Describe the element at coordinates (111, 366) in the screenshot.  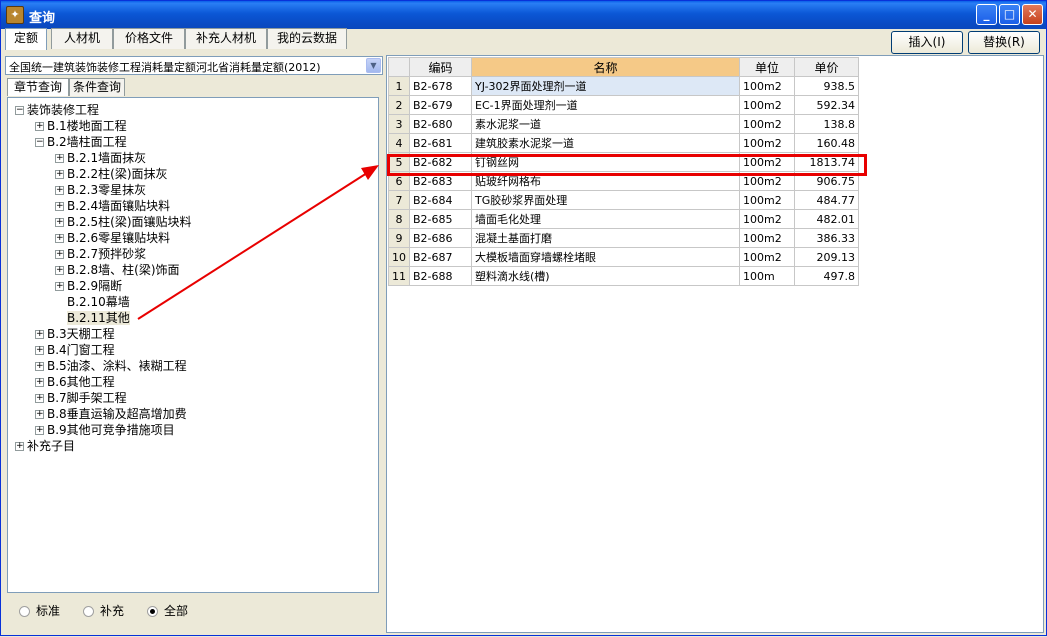
I see `tree-node: + B.5油漆、涂料、裱糊工程` at that location.